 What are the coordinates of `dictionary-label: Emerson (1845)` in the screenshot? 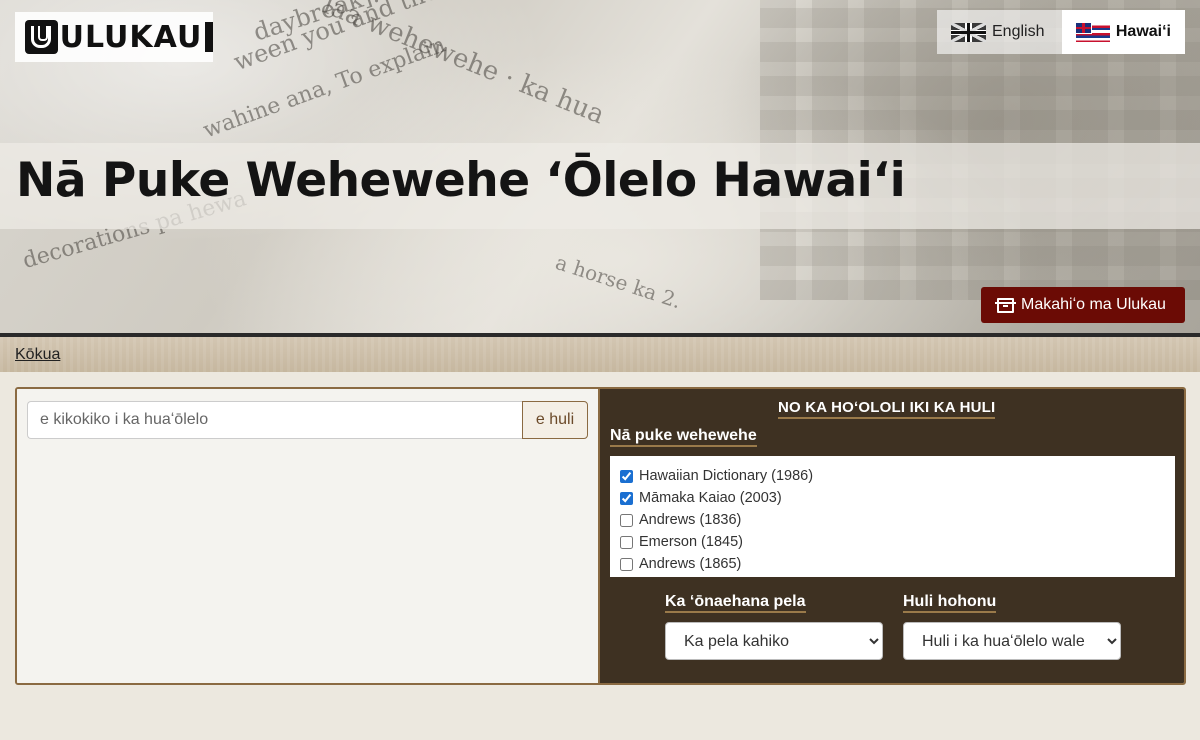 It's located at (691, 542).